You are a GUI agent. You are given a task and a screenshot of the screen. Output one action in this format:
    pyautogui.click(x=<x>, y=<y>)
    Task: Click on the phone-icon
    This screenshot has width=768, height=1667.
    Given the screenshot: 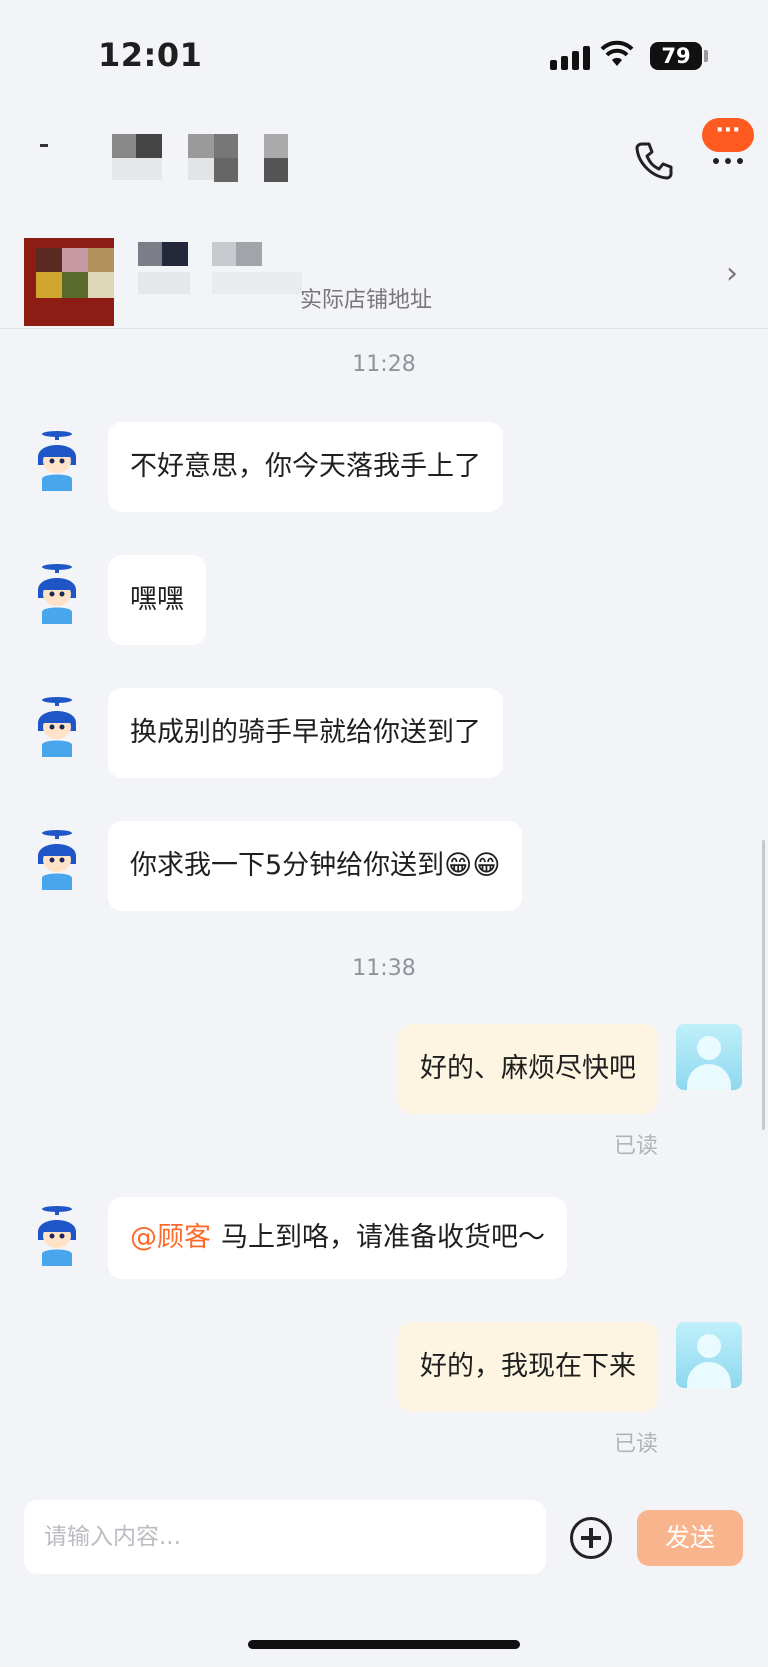 What is the action you would take?
    pyautogui.click(x=654, y=160)
    